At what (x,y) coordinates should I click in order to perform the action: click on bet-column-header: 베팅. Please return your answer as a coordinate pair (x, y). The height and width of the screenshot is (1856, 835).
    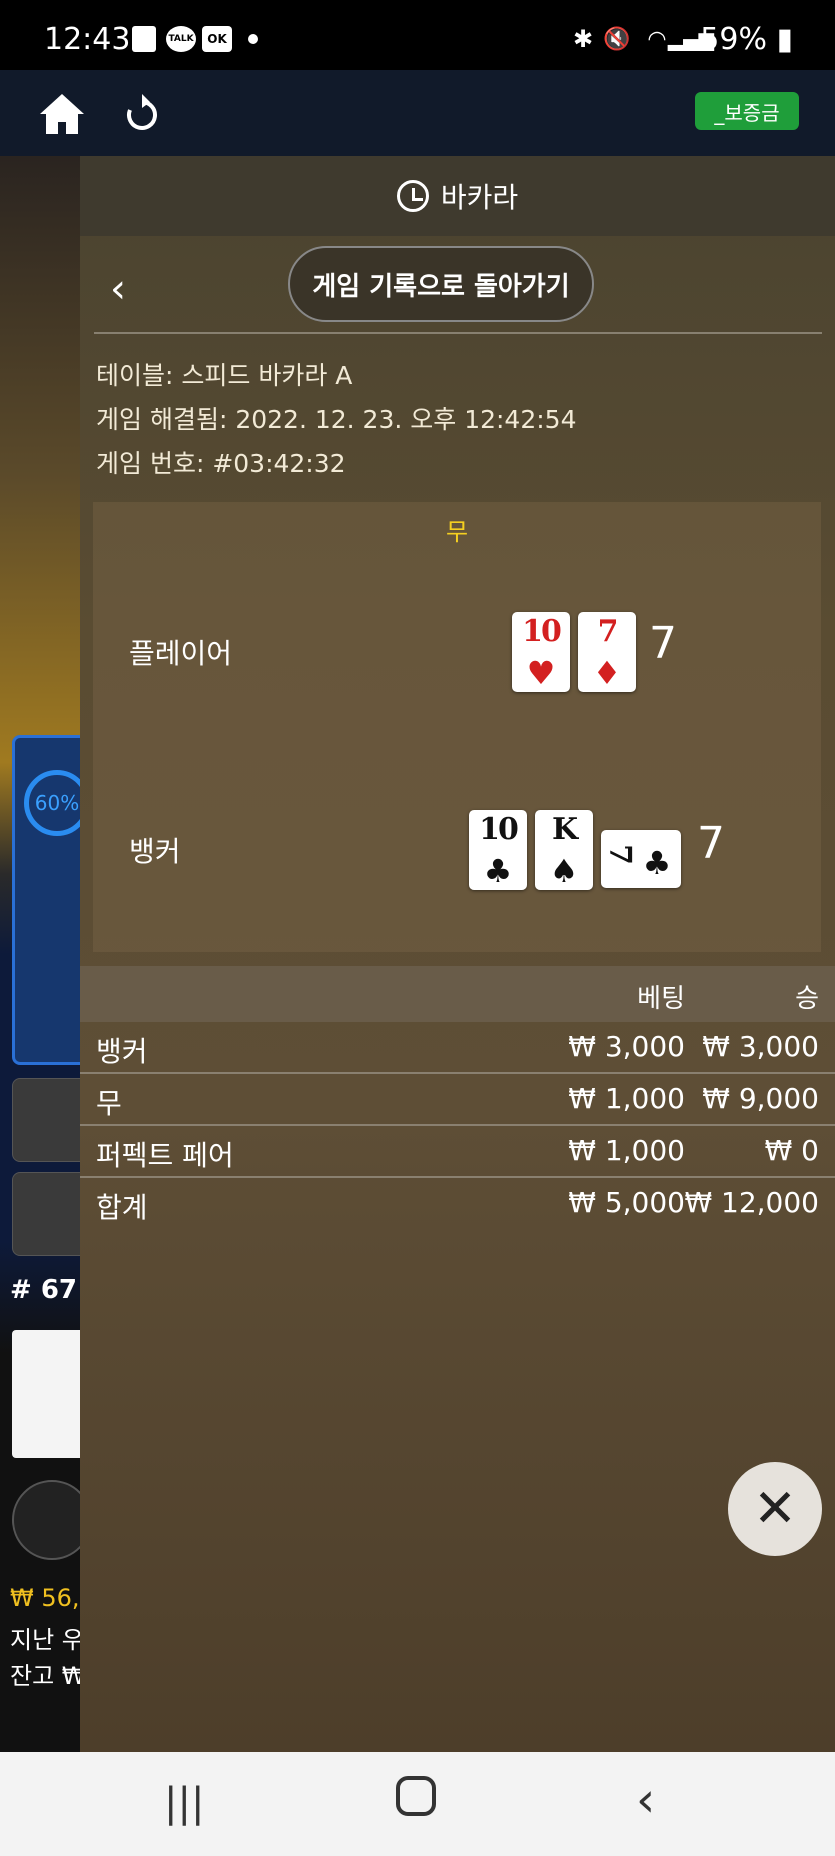
    Looking at the image, I should click on (661, 999).